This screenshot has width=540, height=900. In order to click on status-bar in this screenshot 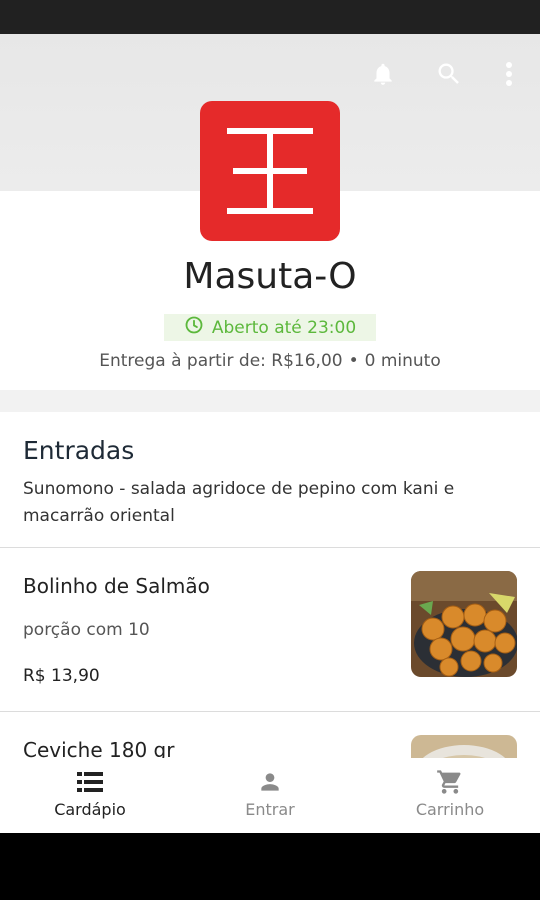, I will do `click(270, 17)`.